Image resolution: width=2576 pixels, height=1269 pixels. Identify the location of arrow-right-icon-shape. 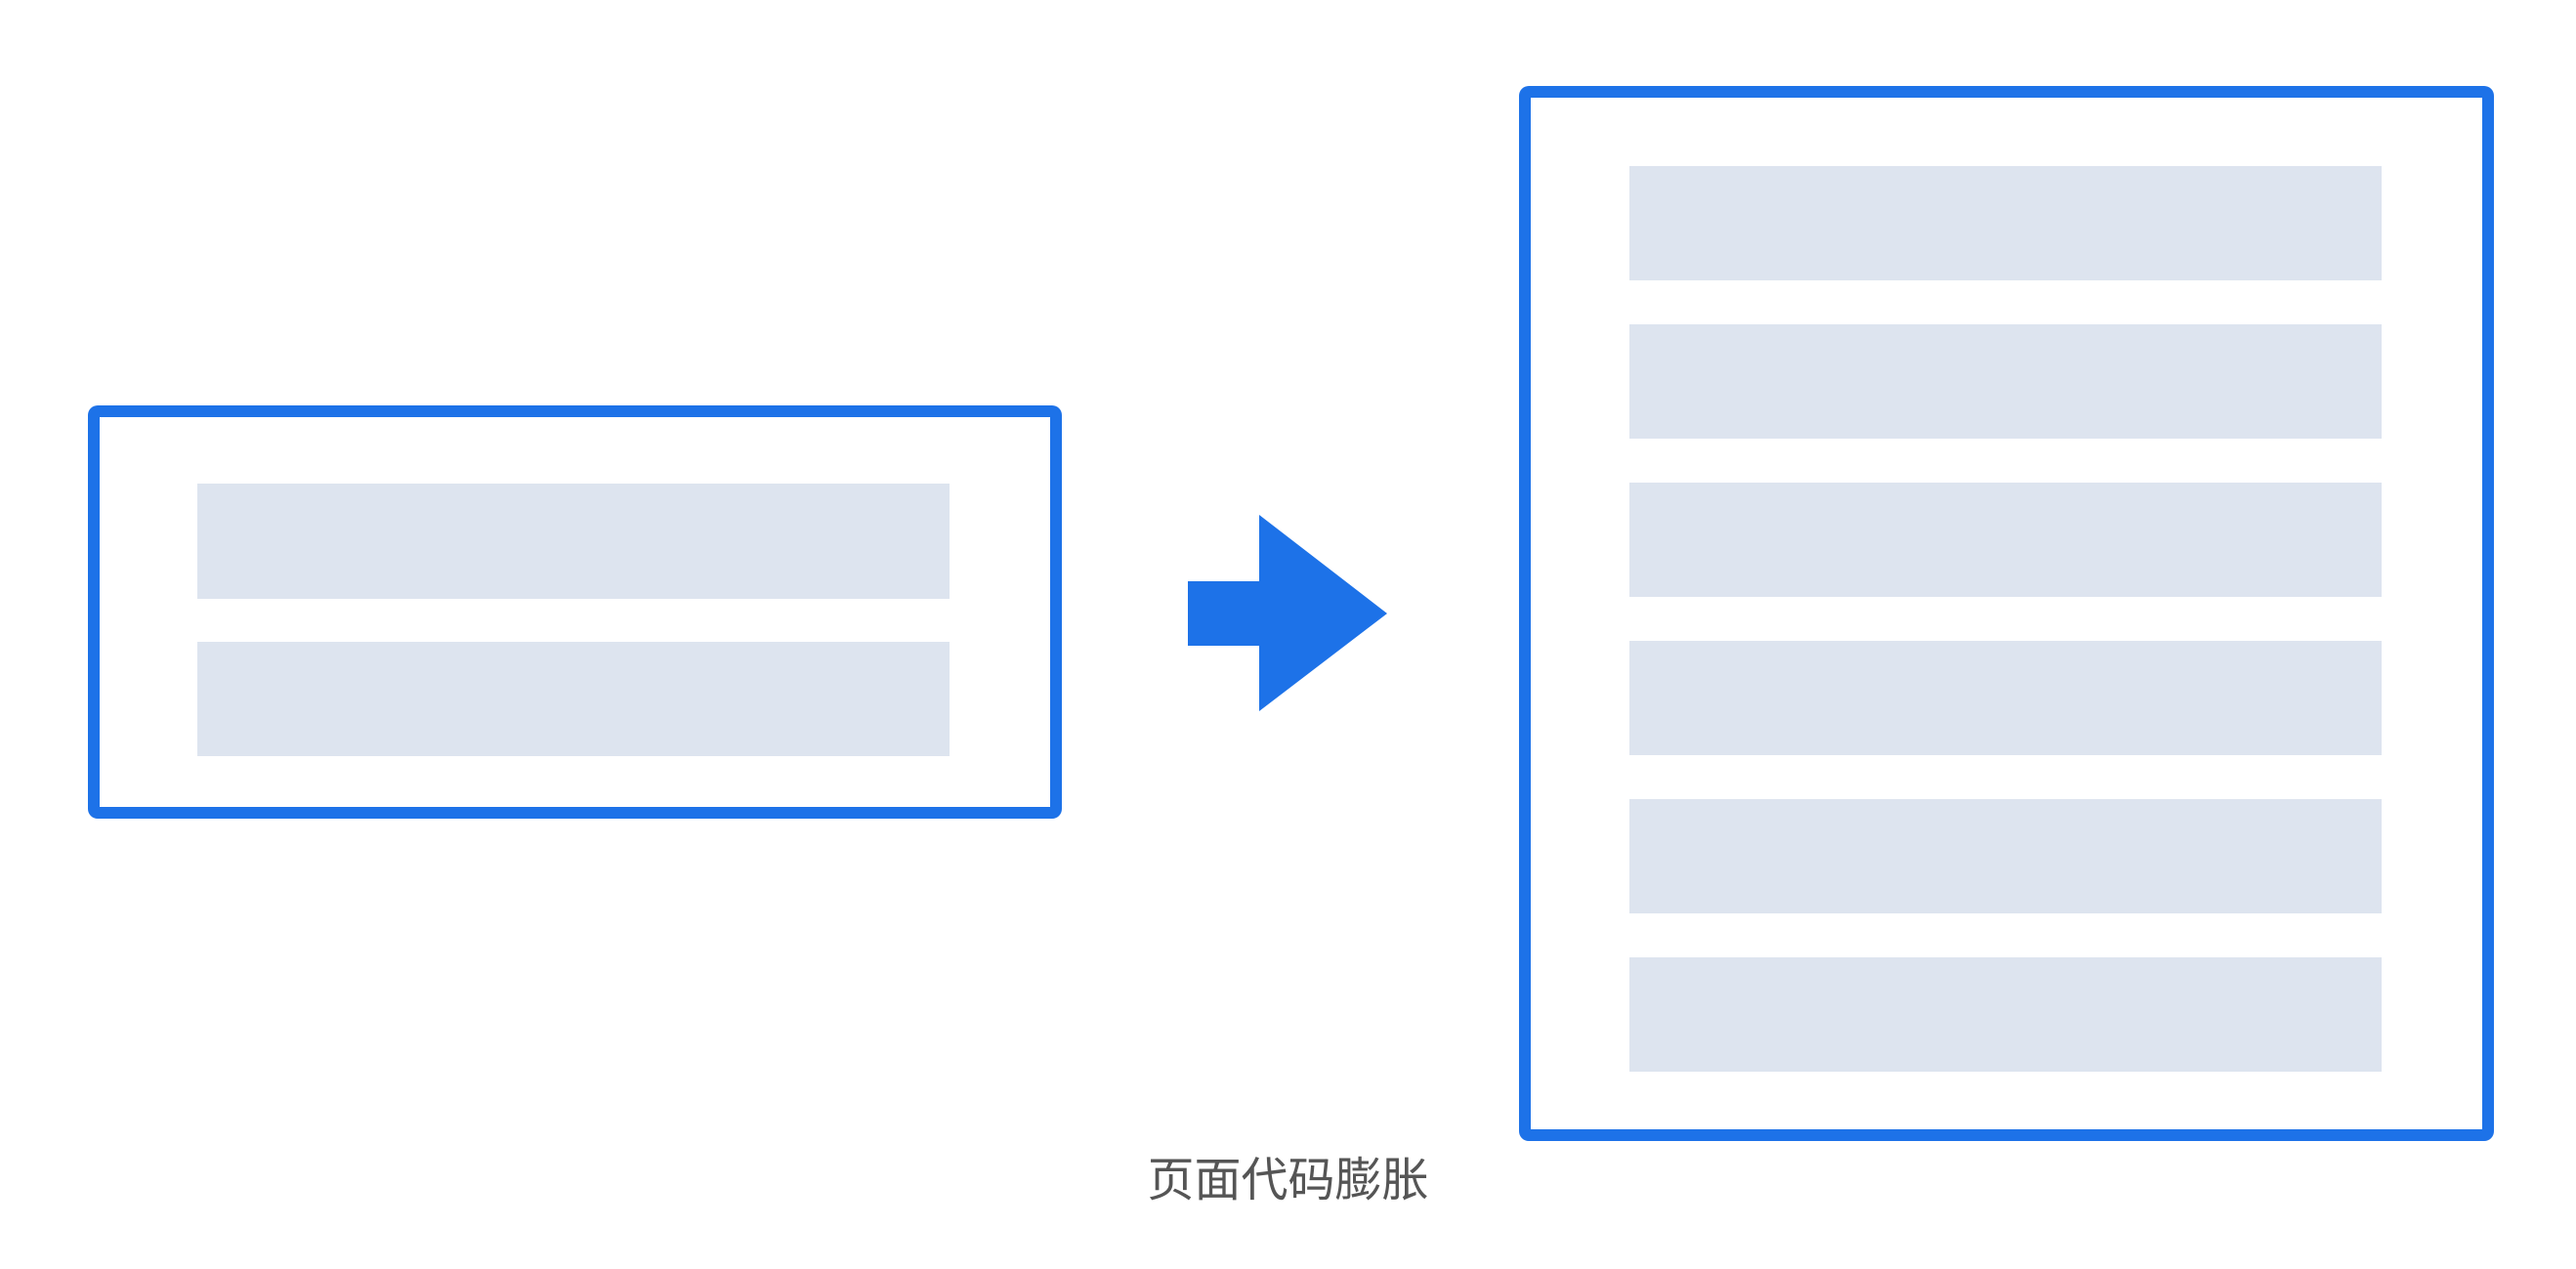
(1287, 613).